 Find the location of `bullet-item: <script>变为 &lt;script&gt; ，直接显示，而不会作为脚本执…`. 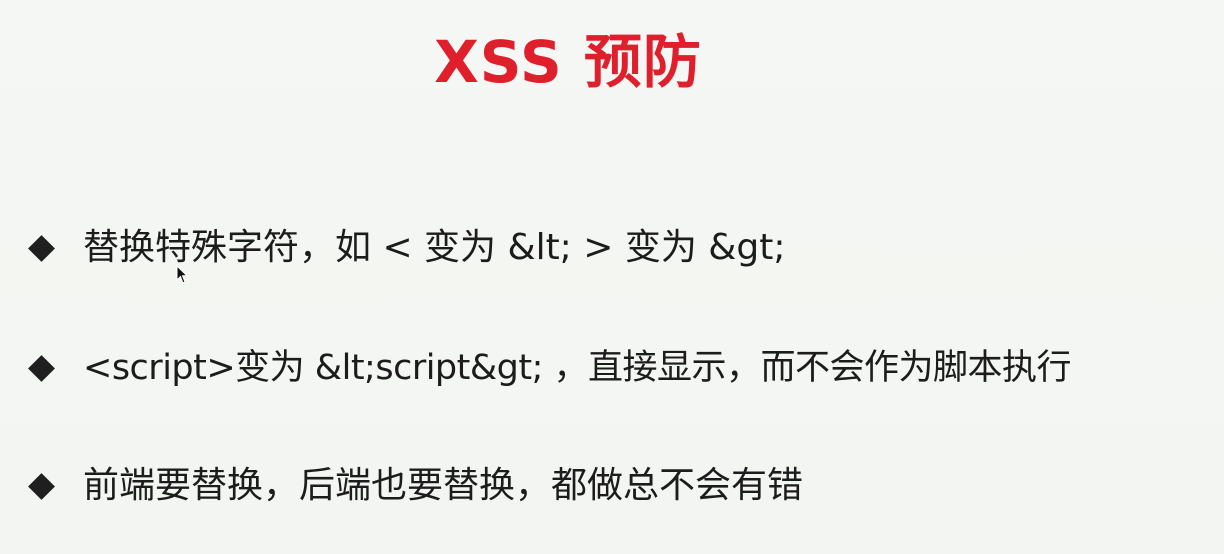

bullet-item: <script>变为 &lt;script&gt; ，直接显示，而不会作为脚本执… is located at coordinates (549, 368).